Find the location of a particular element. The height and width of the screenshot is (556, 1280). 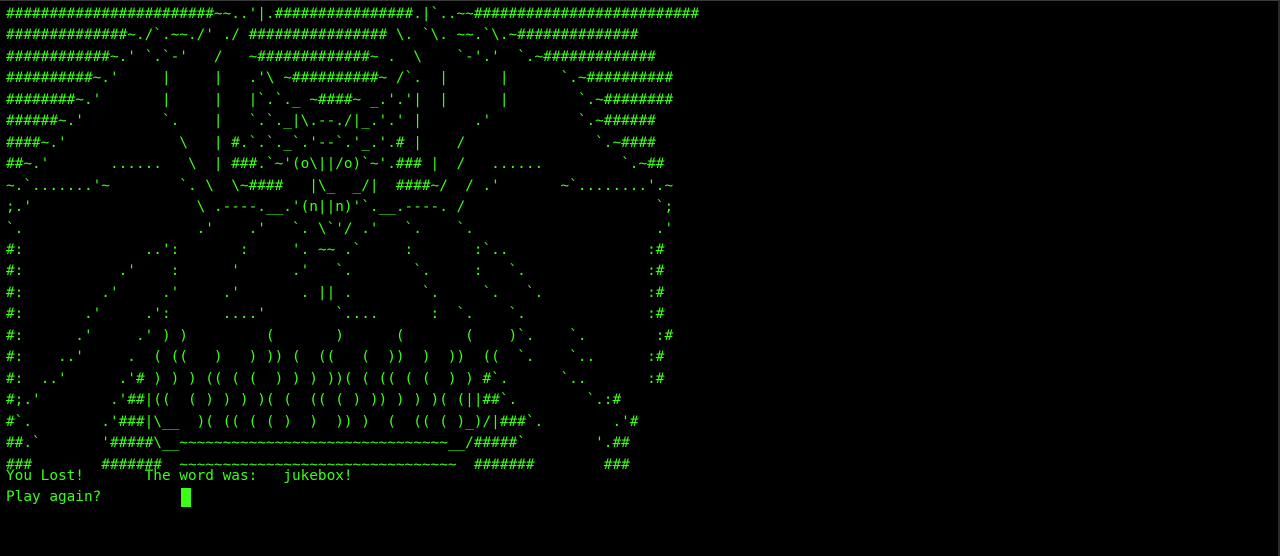

prompt-text: Play again? is located at coordinates (54, 497).